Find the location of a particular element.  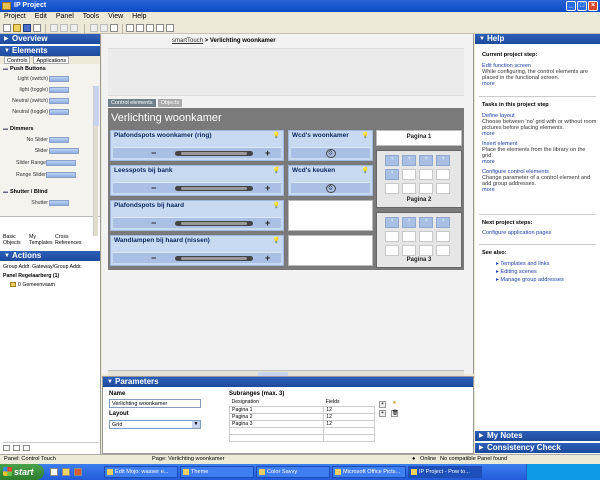

menu-help: Help is located at coordinates (139, 17).